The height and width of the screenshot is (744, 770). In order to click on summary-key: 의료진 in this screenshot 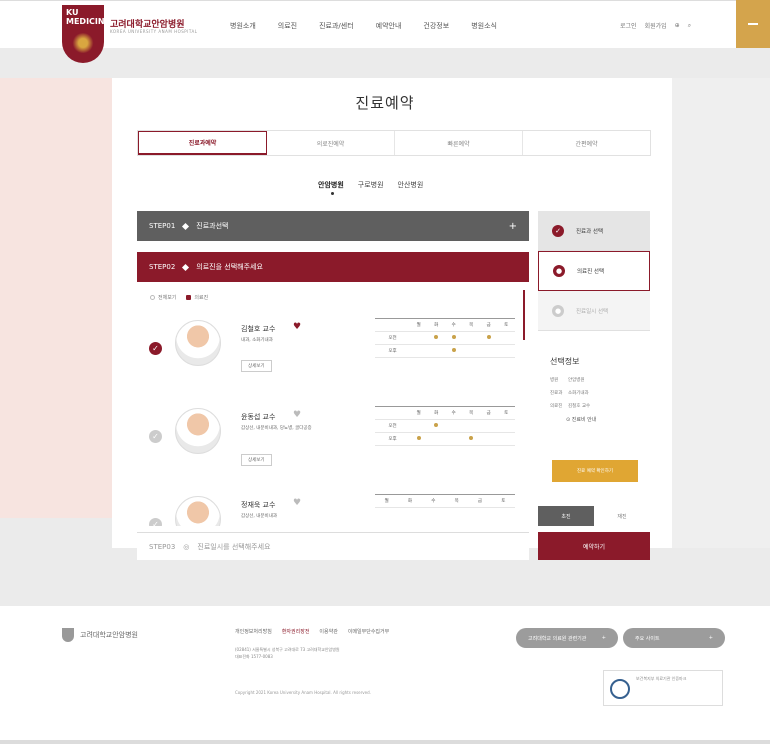, I will do `click(556, 406)`.